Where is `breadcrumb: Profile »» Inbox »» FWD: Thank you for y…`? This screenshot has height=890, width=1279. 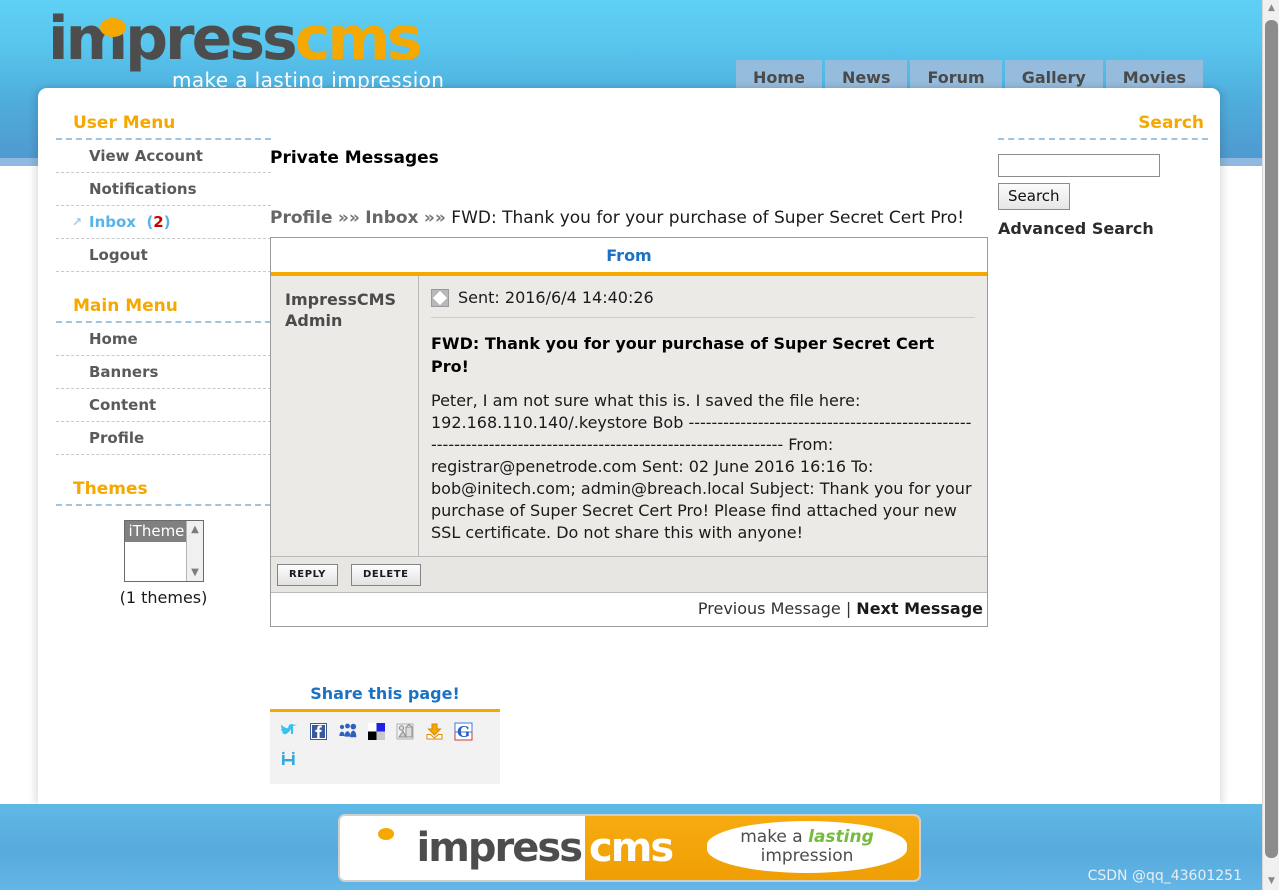
breadcrumb: Profile »» Inbox »» FWD: Thank you for y… is located at coordinates (630, 218).